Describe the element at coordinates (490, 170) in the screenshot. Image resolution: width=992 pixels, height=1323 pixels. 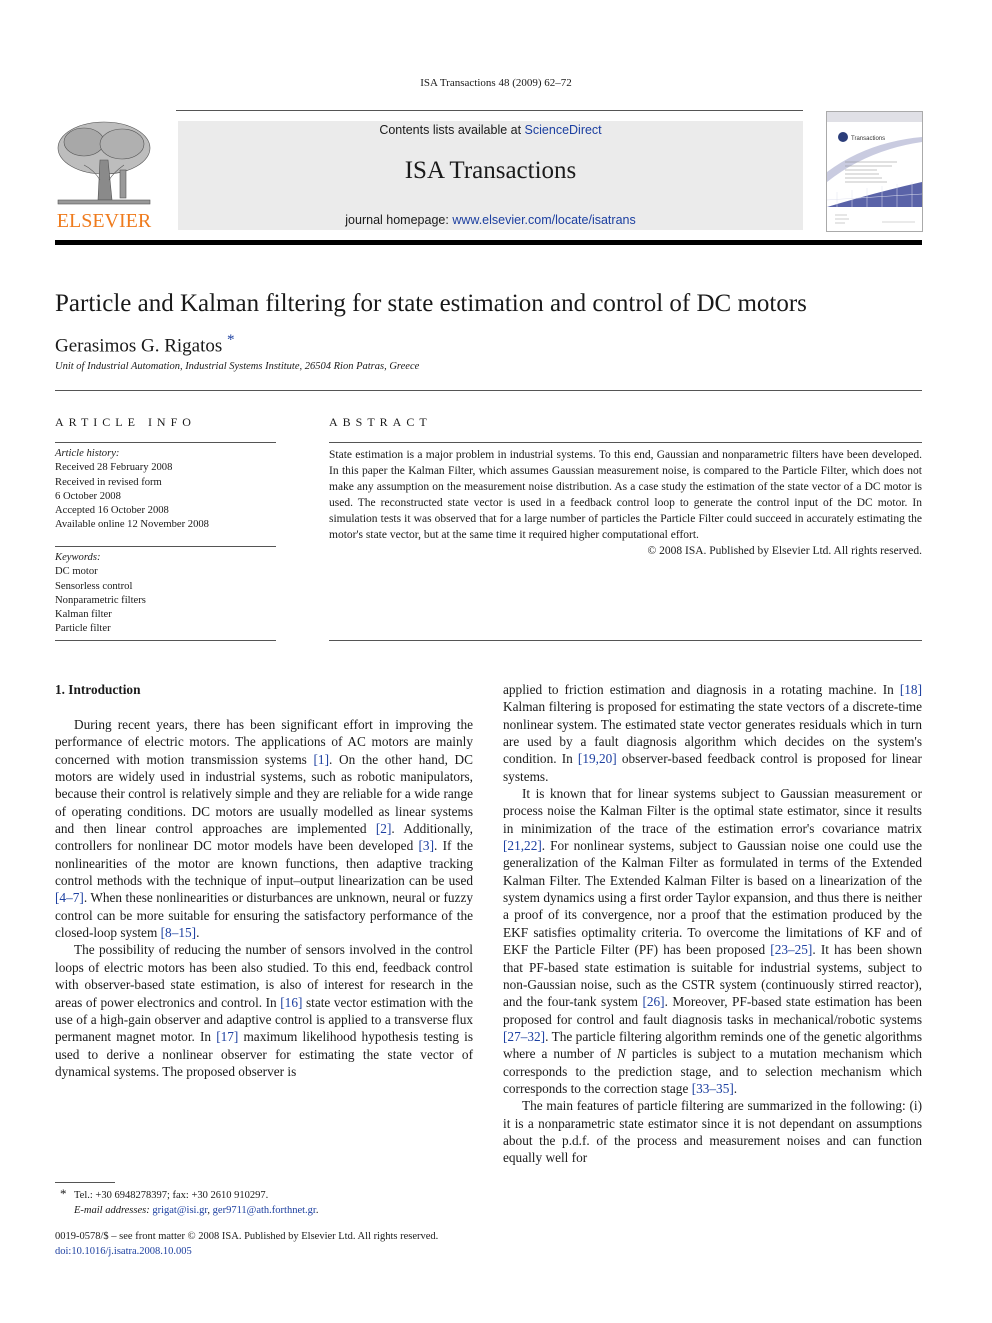
I see `journal-title: ISA Transactions` at that location.